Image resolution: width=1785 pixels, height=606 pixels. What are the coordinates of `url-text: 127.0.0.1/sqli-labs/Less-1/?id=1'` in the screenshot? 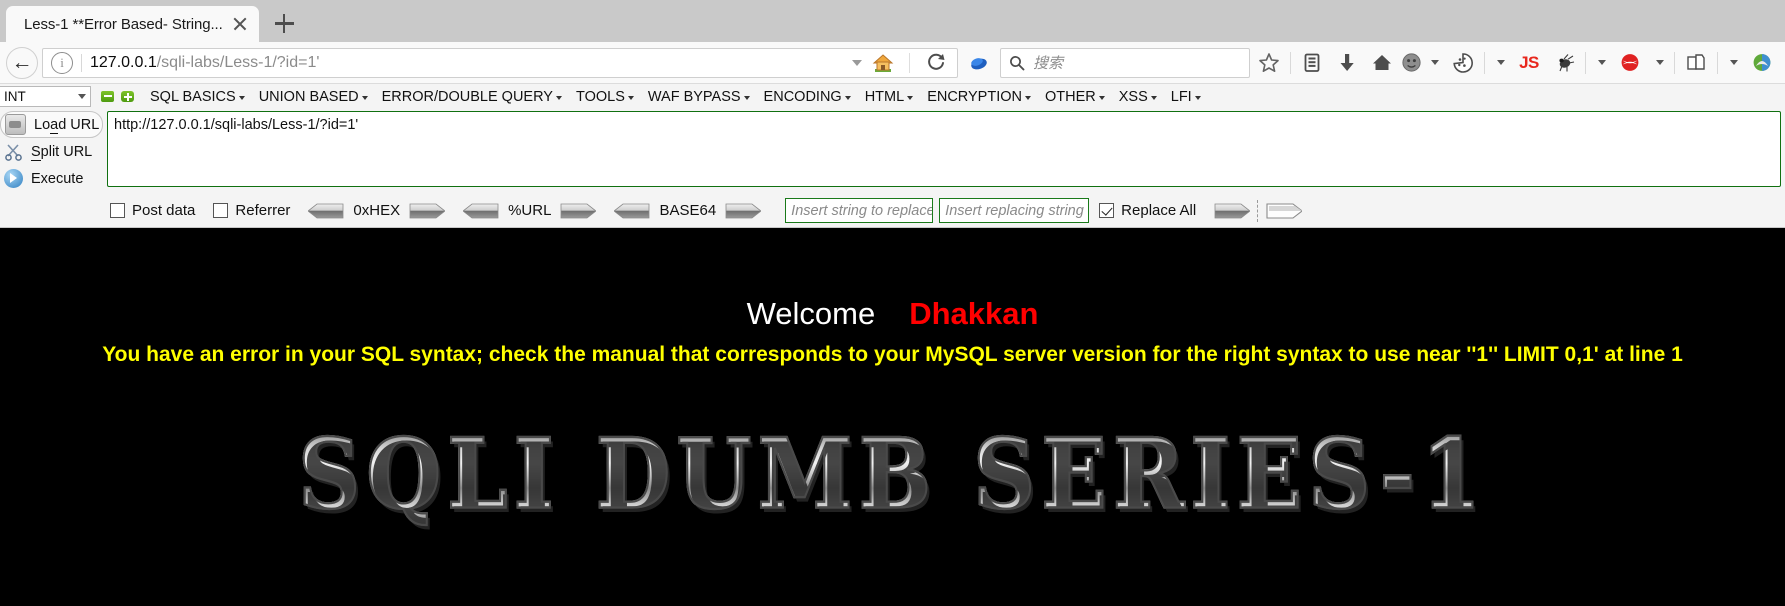 It's located at (471, 63).